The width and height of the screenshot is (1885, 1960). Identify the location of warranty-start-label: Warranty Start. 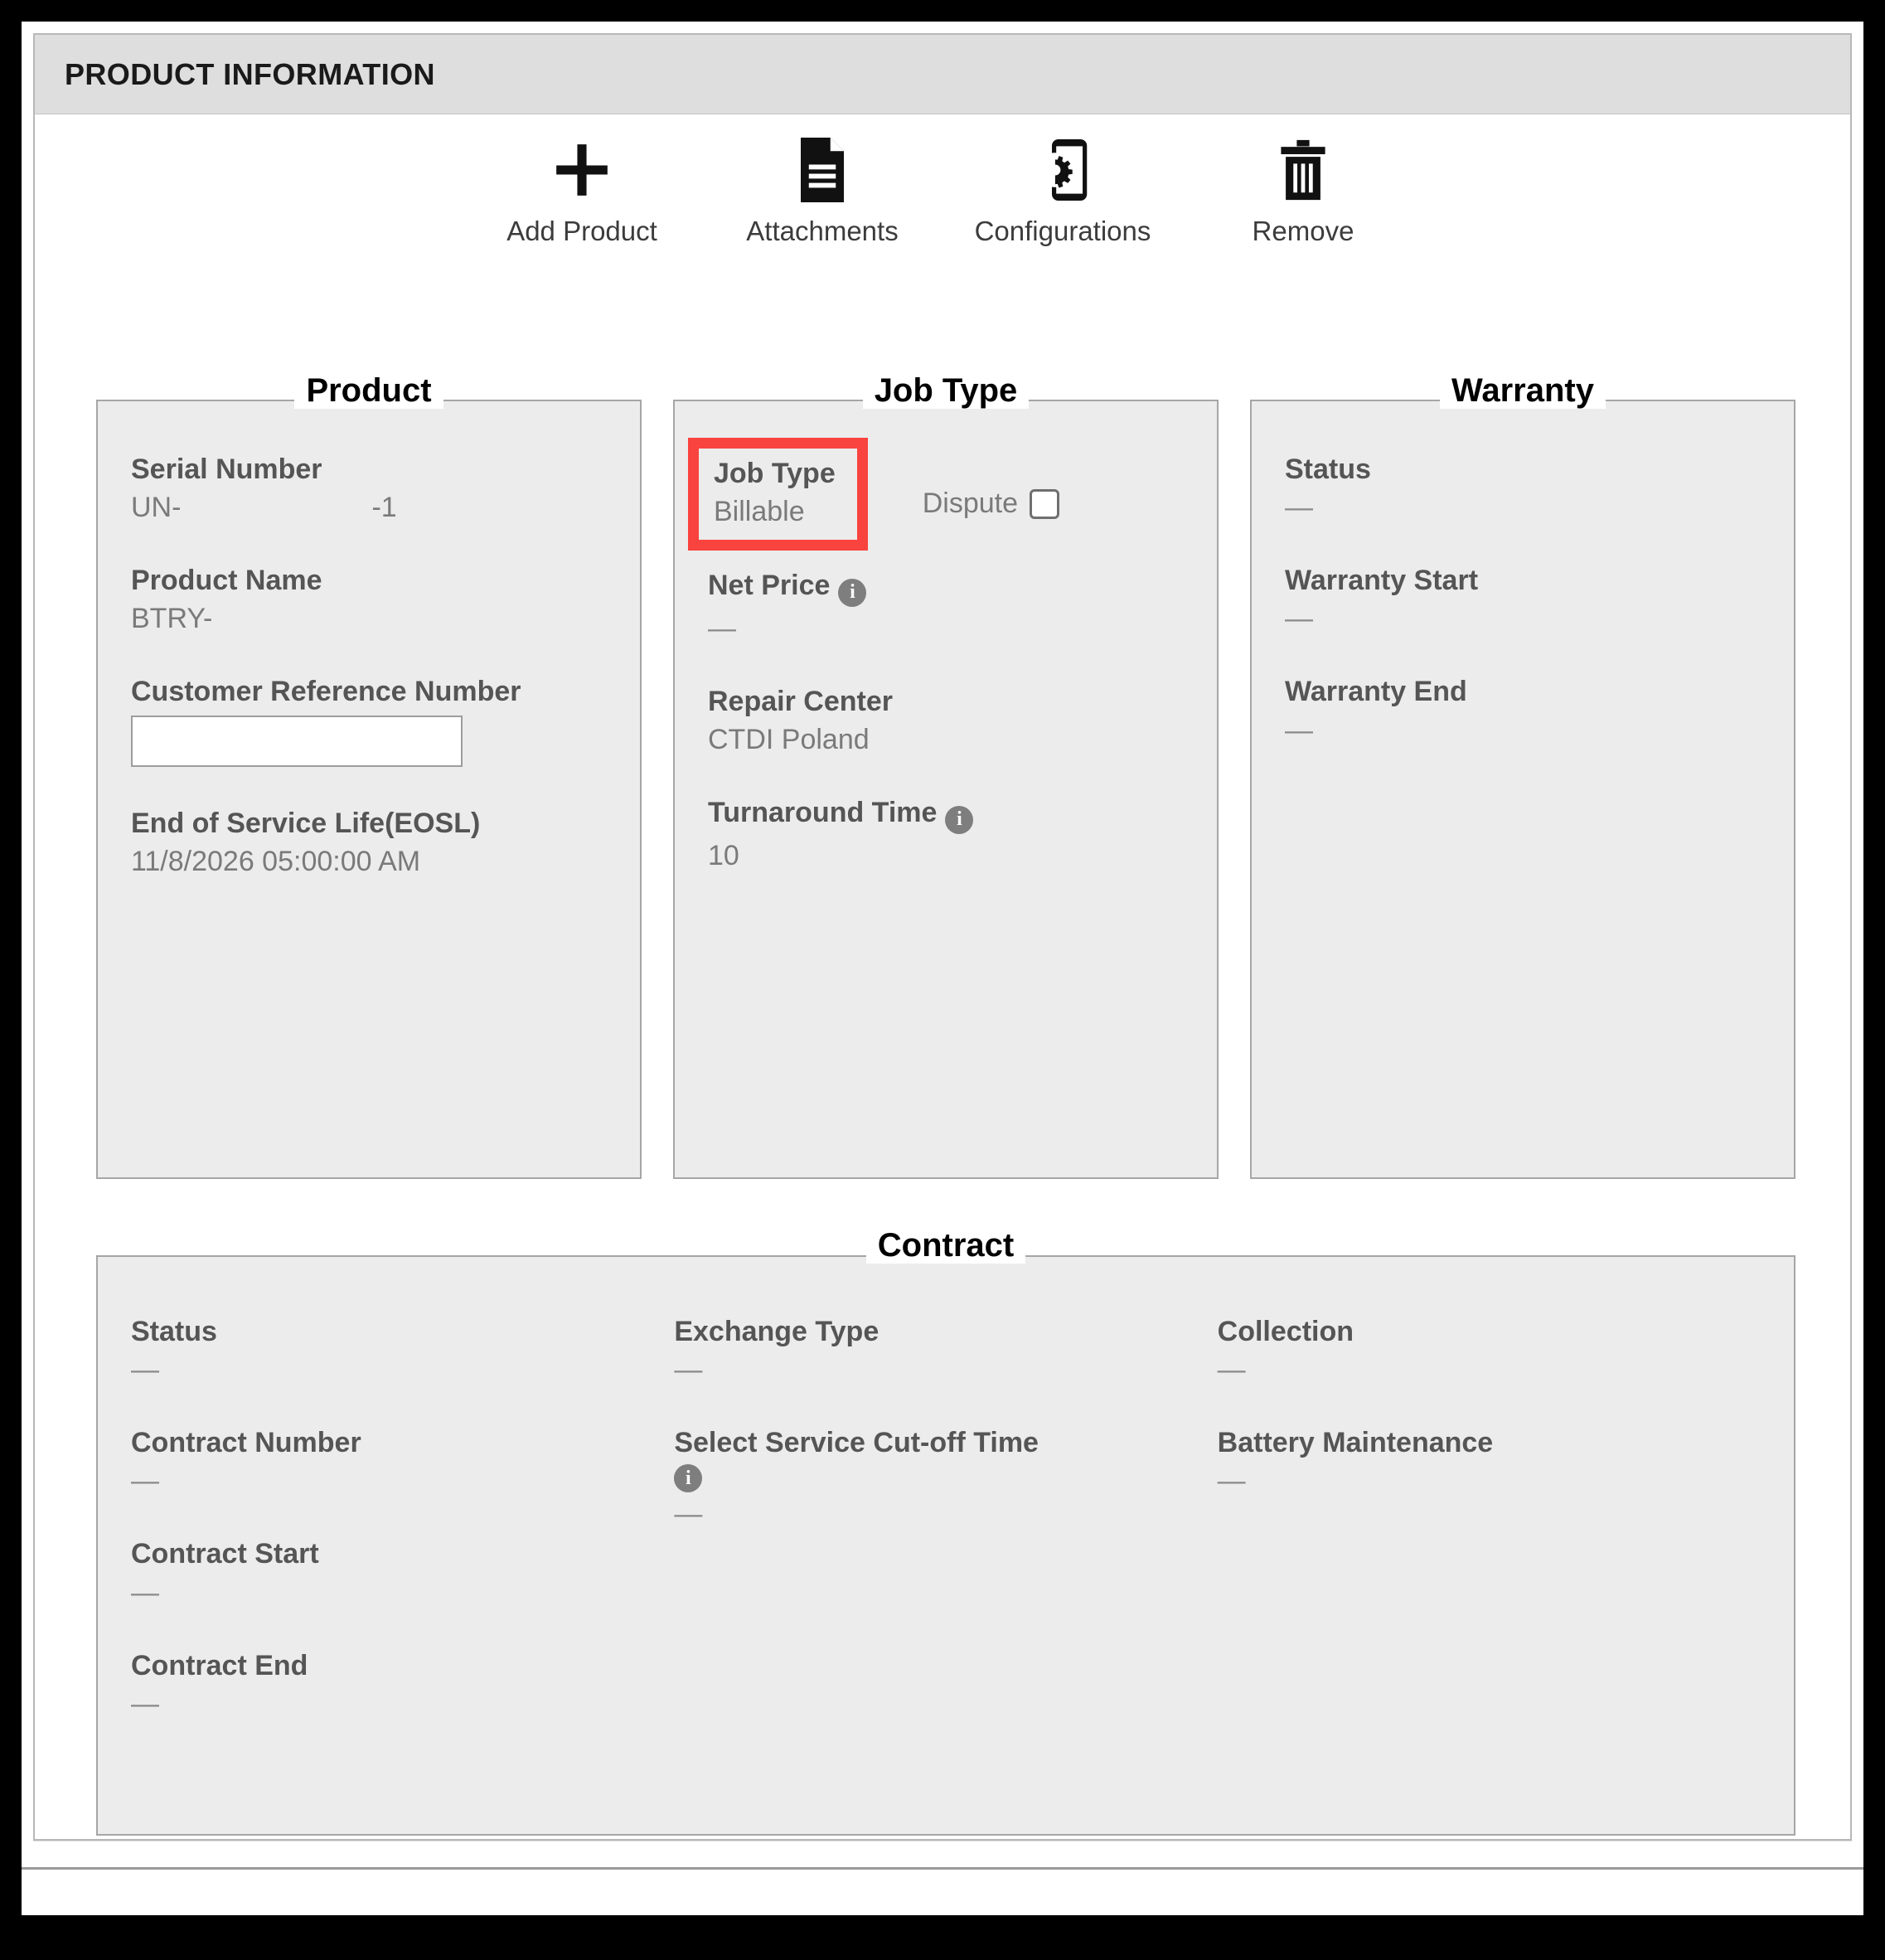
(1382, 581).